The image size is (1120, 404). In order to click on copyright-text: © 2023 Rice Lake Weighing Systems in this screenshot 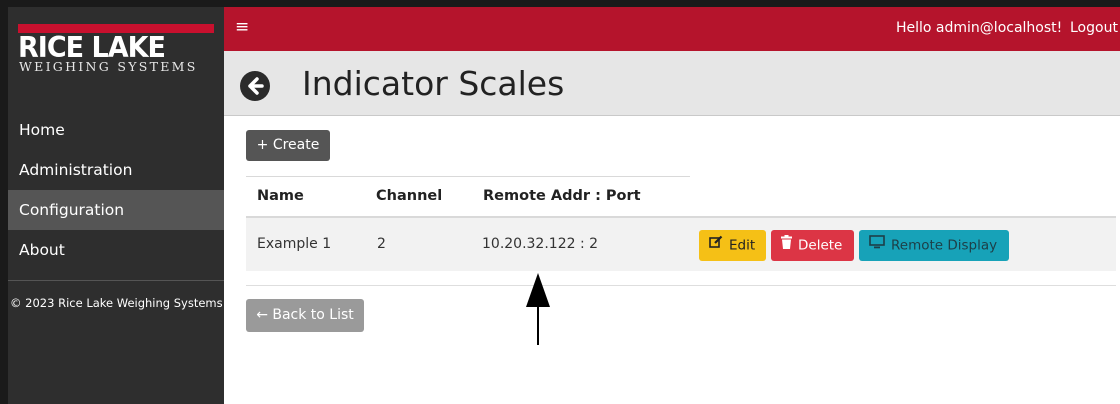, I will do `click(116, 303)`.